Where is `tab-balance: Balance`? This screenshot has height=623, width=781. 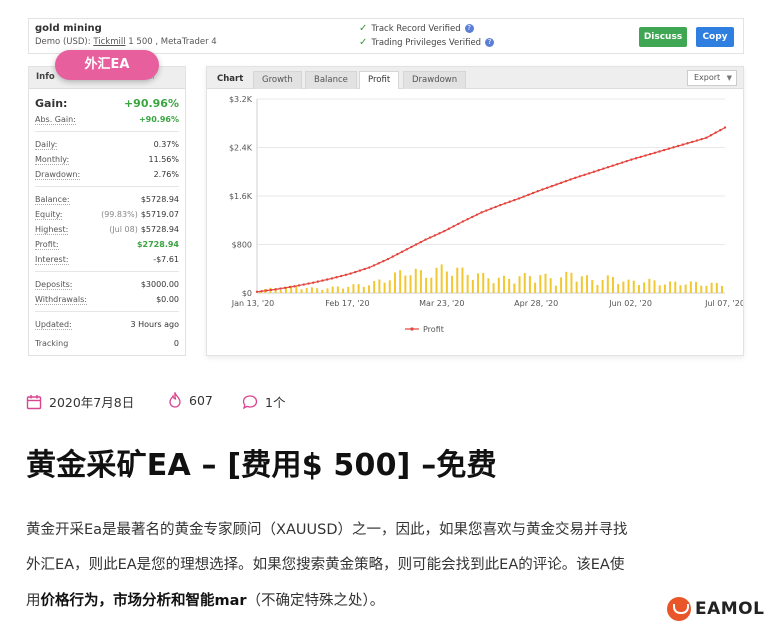
tab-balance: Balance is located at coordinates (331, 80).